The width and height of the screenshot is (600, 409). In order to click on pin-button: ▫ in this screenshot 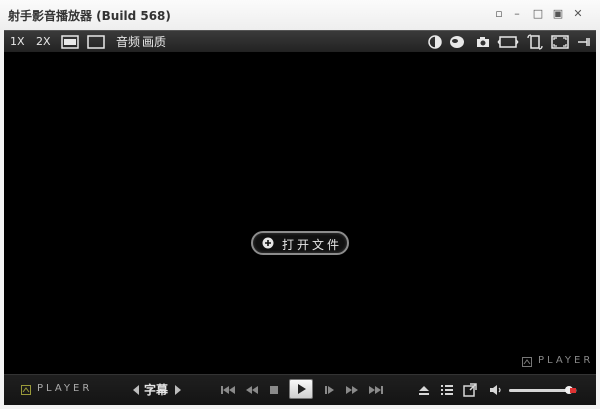, I will do `click(499, 14)`.